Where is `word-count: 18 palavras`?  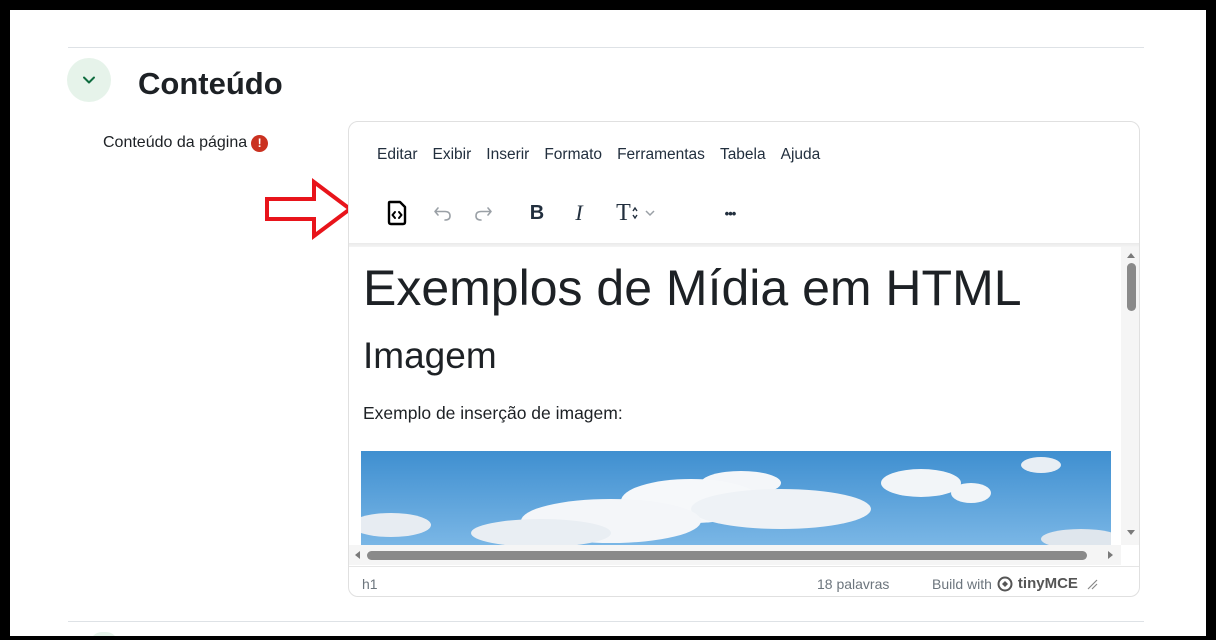 word-count: 18 palavras is located at coordinates (853, 584).